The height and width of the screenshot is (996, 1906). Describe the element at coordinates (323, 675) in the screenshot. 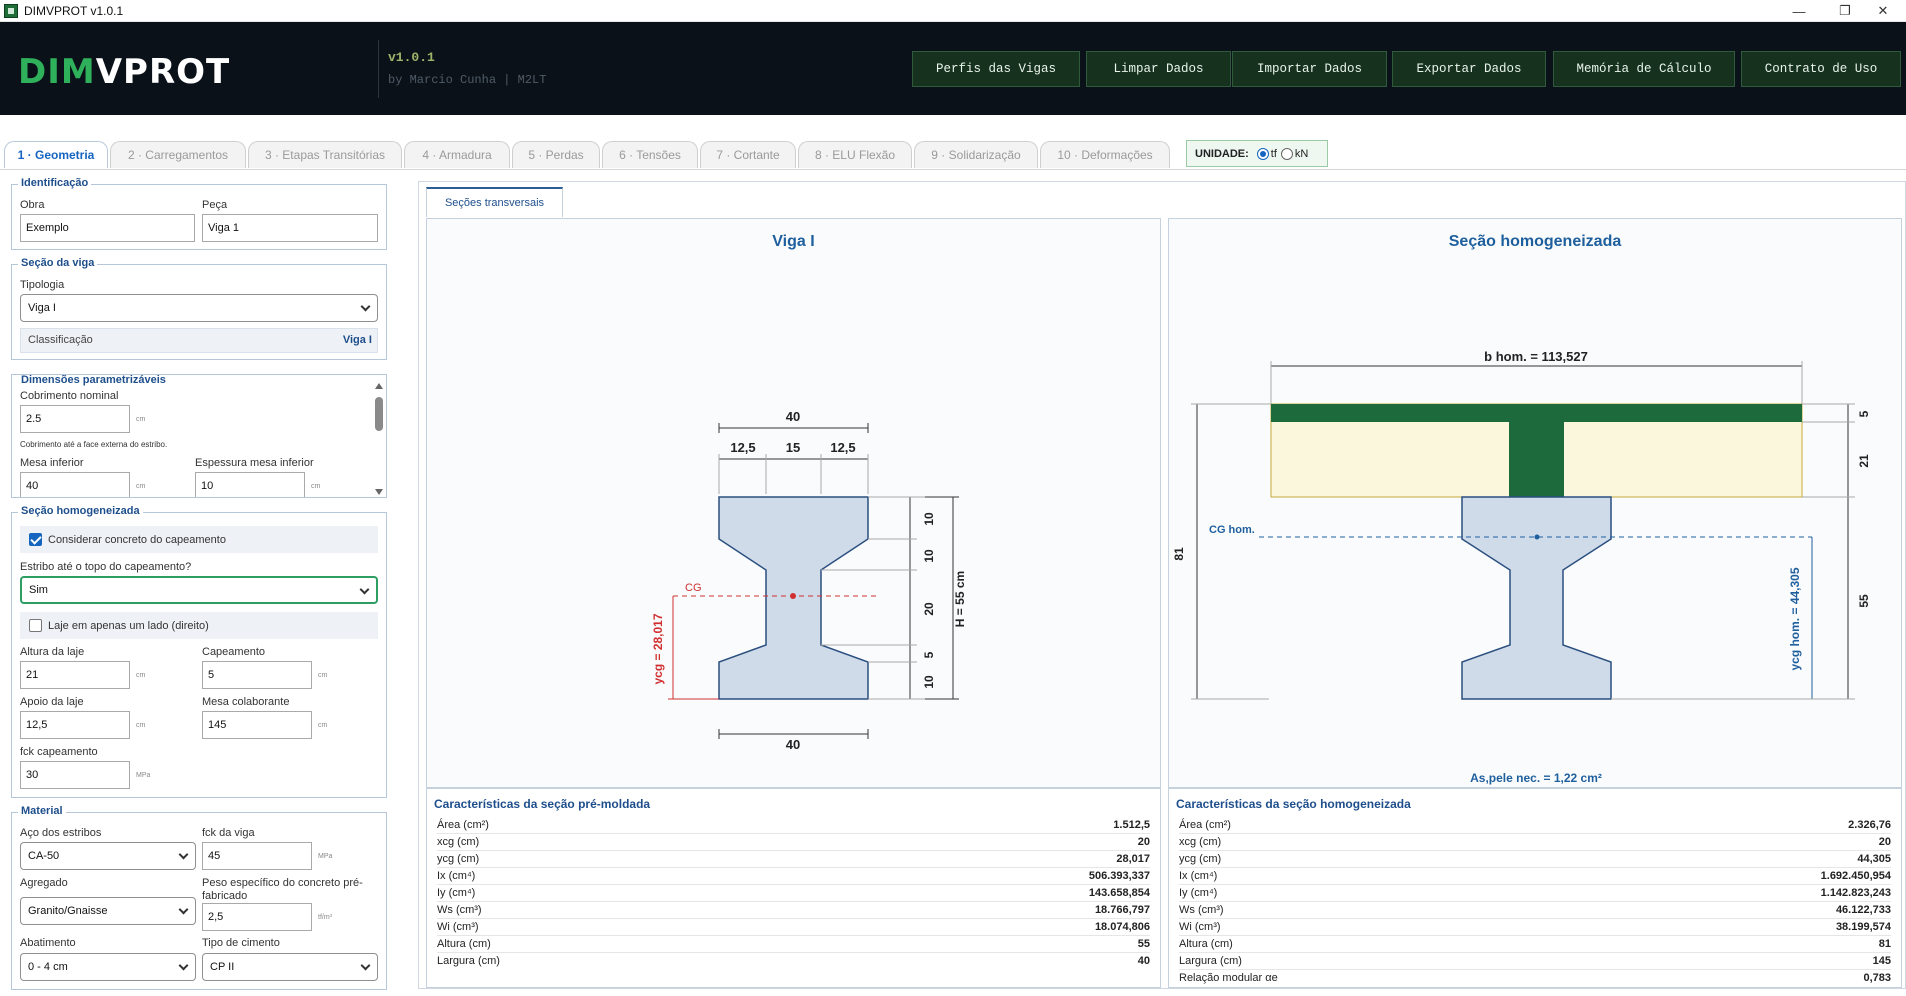

I see `capeamento-unit: cm` at that location.